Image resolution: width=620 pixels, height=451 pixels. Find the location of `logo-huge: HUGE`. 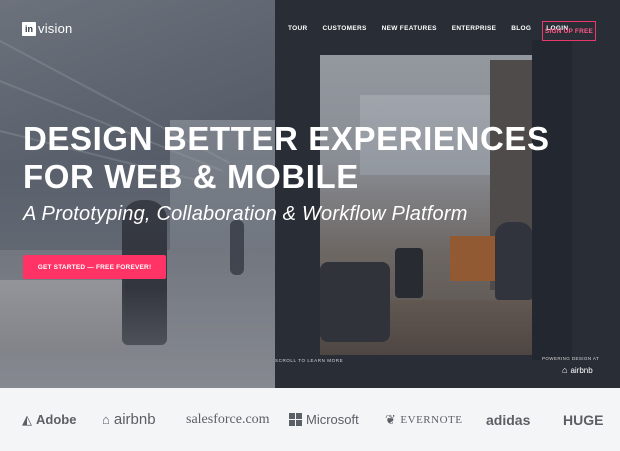

logo-huge: HUGE is located at coordinates (583, 419).